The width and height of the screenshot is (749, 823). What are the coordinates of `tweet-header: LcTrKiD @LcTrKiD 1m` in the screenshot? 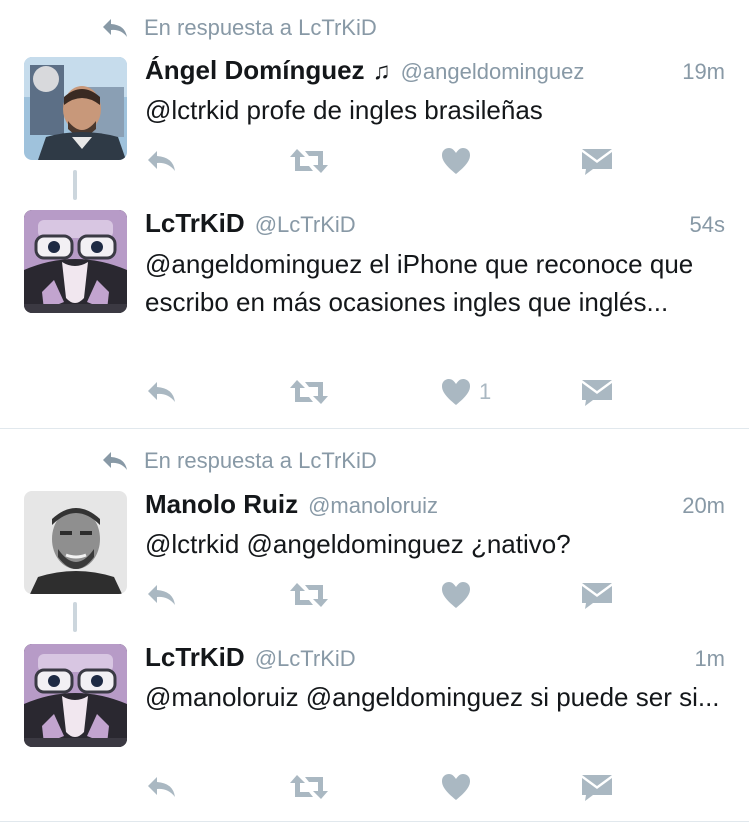 It's located at (435, 659).